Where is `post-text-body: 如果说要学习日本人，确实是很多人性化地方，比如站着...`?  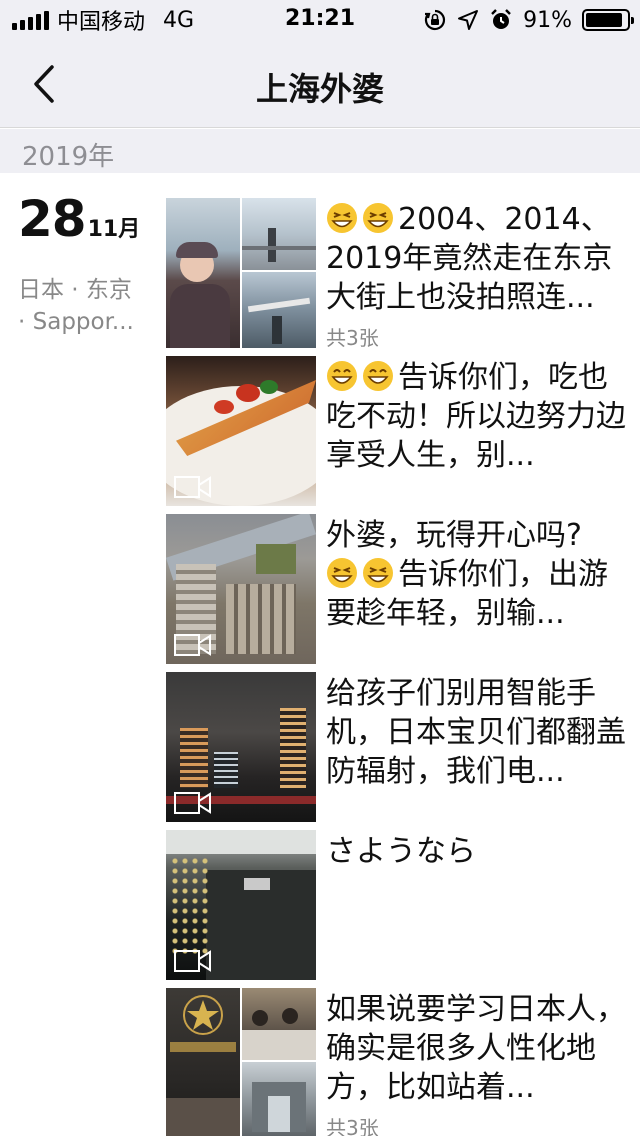 post-text-body: 如果说要学习日本人，确实是很多人性化地方，比如站着... is located at coordinates (476, 1048).